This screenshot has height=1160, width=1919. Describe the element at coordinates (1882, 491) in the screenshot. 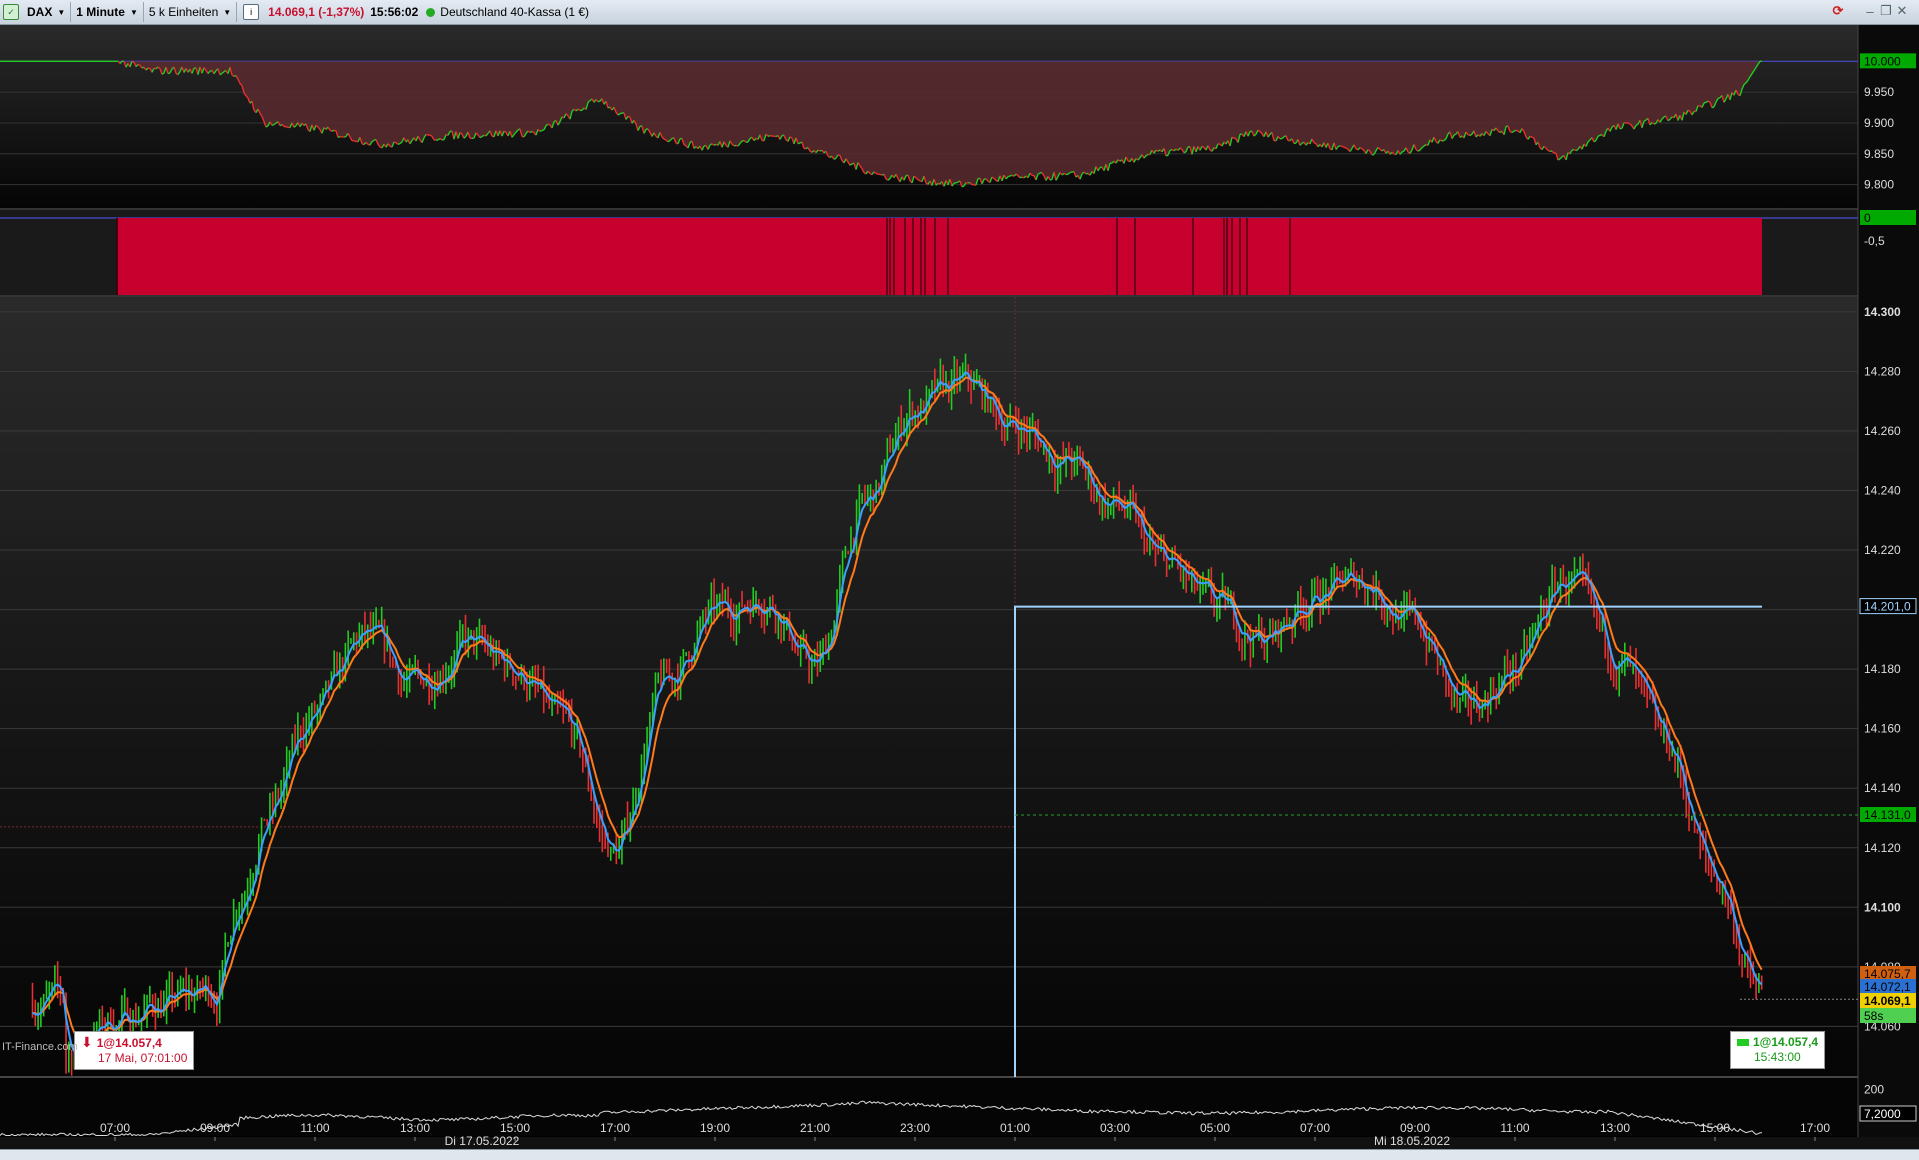

I see `price-tick-label: 14.240` at that location.